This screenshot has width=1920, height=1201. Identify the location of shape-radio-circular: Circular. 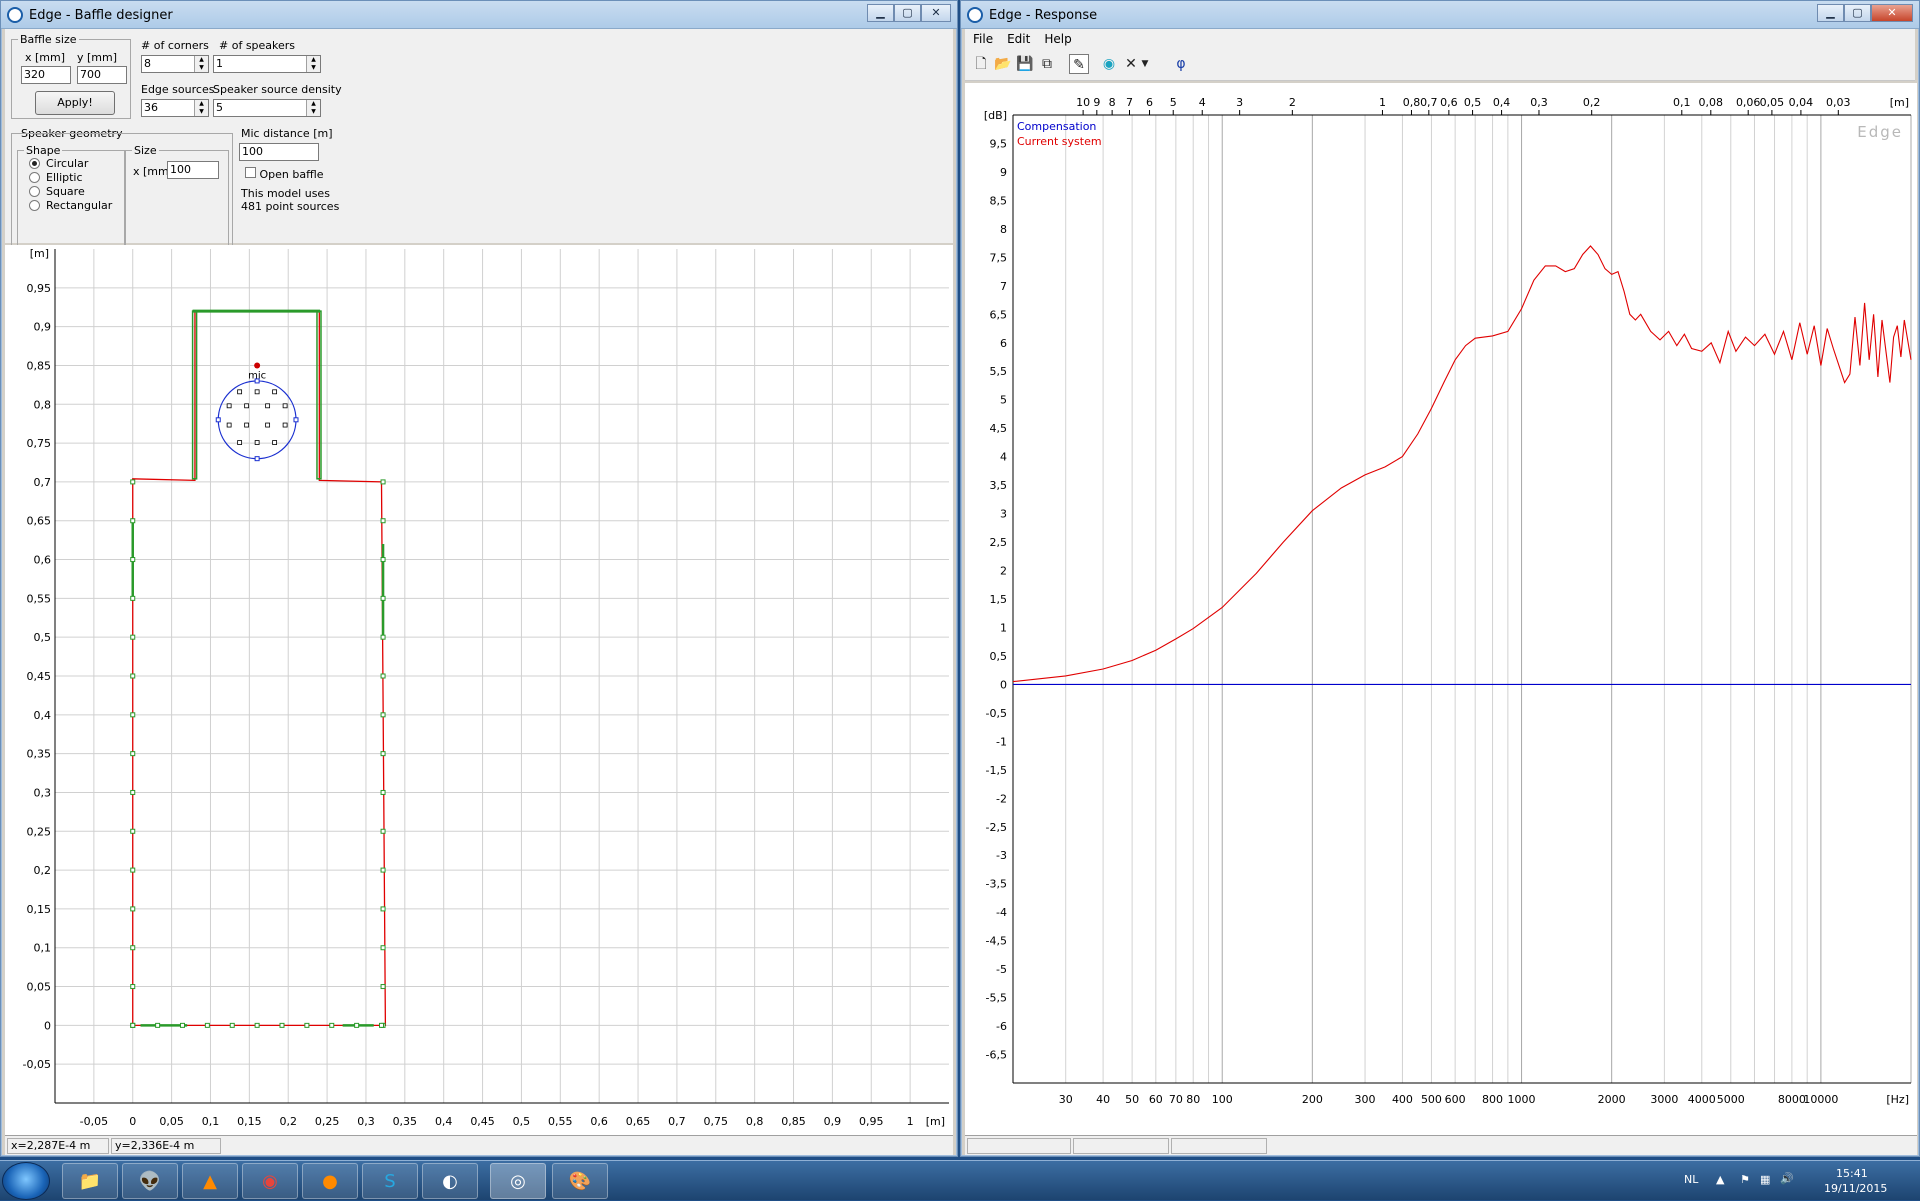
(58, 163).